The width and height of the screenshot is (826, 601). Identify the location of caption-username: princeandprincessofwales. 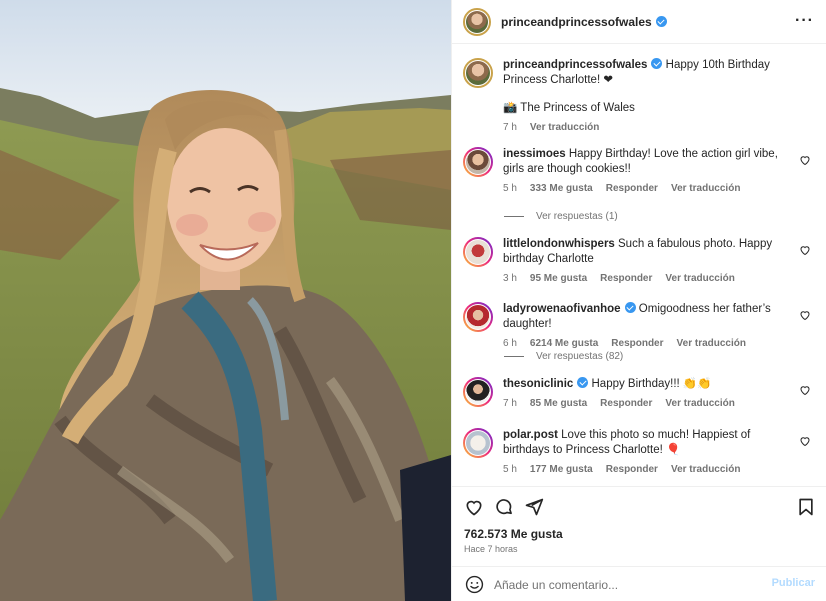
(575, 65).